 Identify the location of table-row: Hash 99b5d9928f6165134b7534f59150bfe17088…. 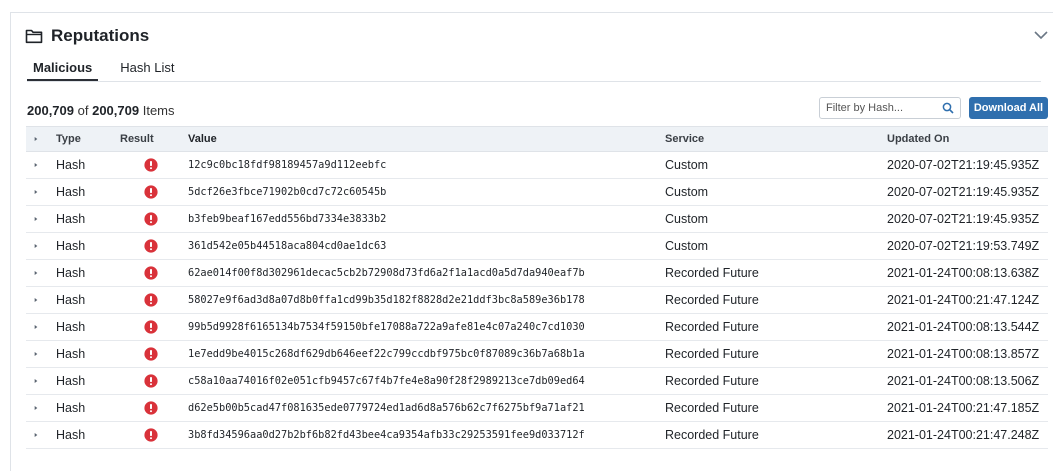
(537, 327).